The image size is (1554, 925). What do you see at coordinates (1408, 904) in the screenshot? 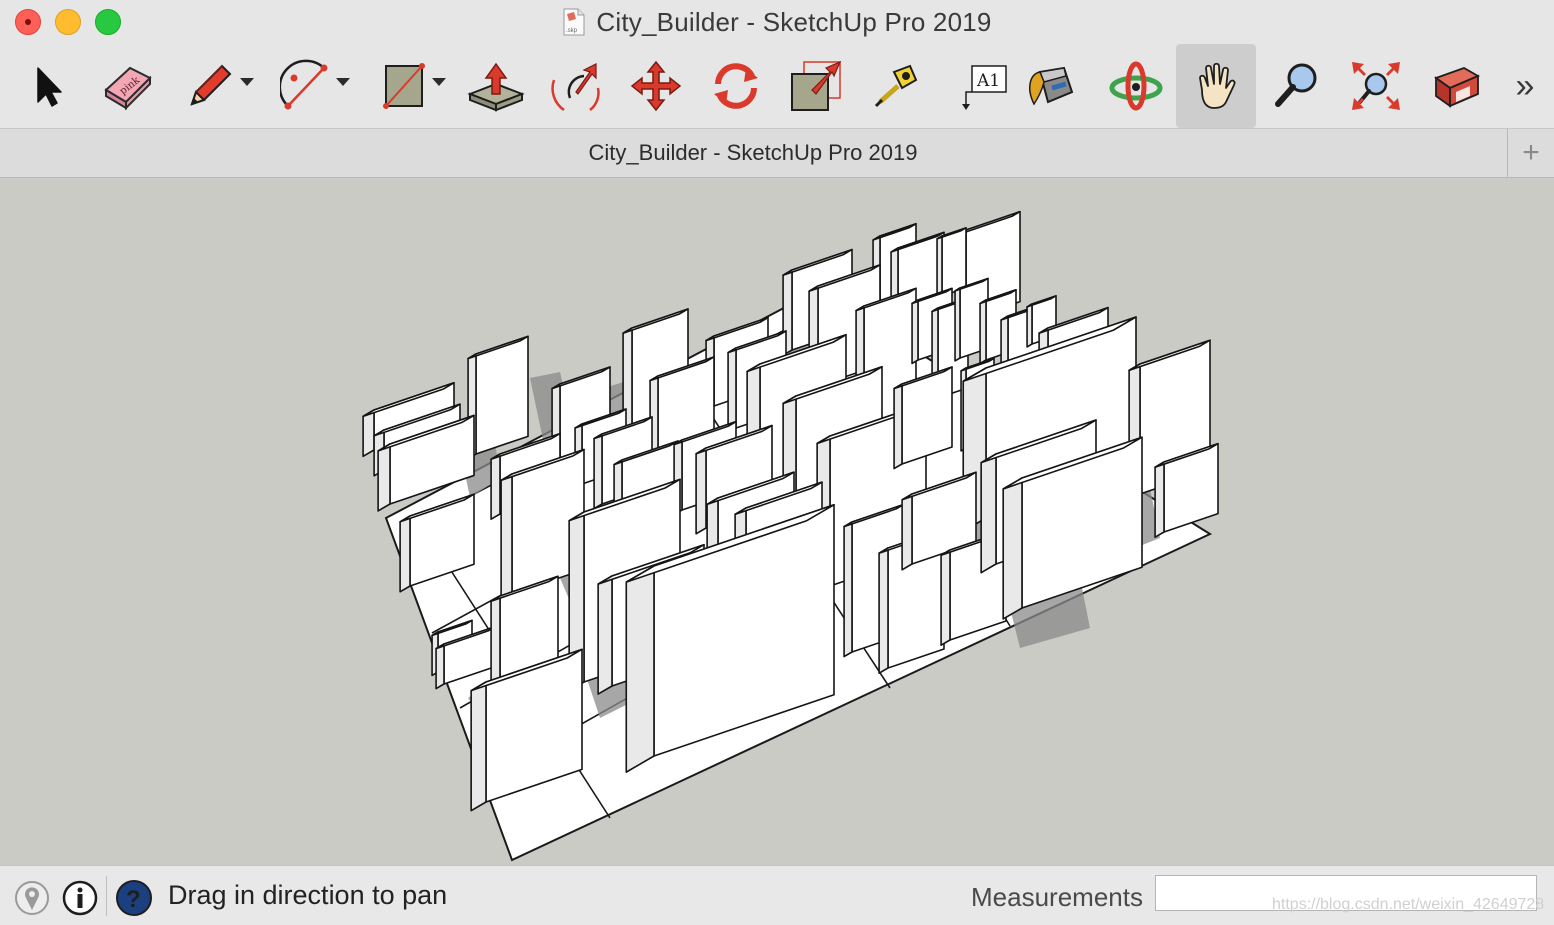
I see `watermark-text: https://blog.csdn.net/weixin_42649728` at bounding box center [1408, 904].